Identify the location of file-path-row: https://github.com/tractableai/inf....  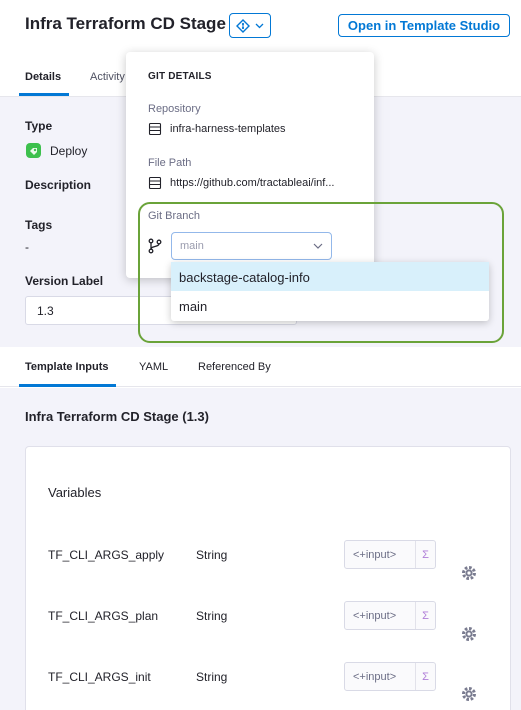
(241, 183).